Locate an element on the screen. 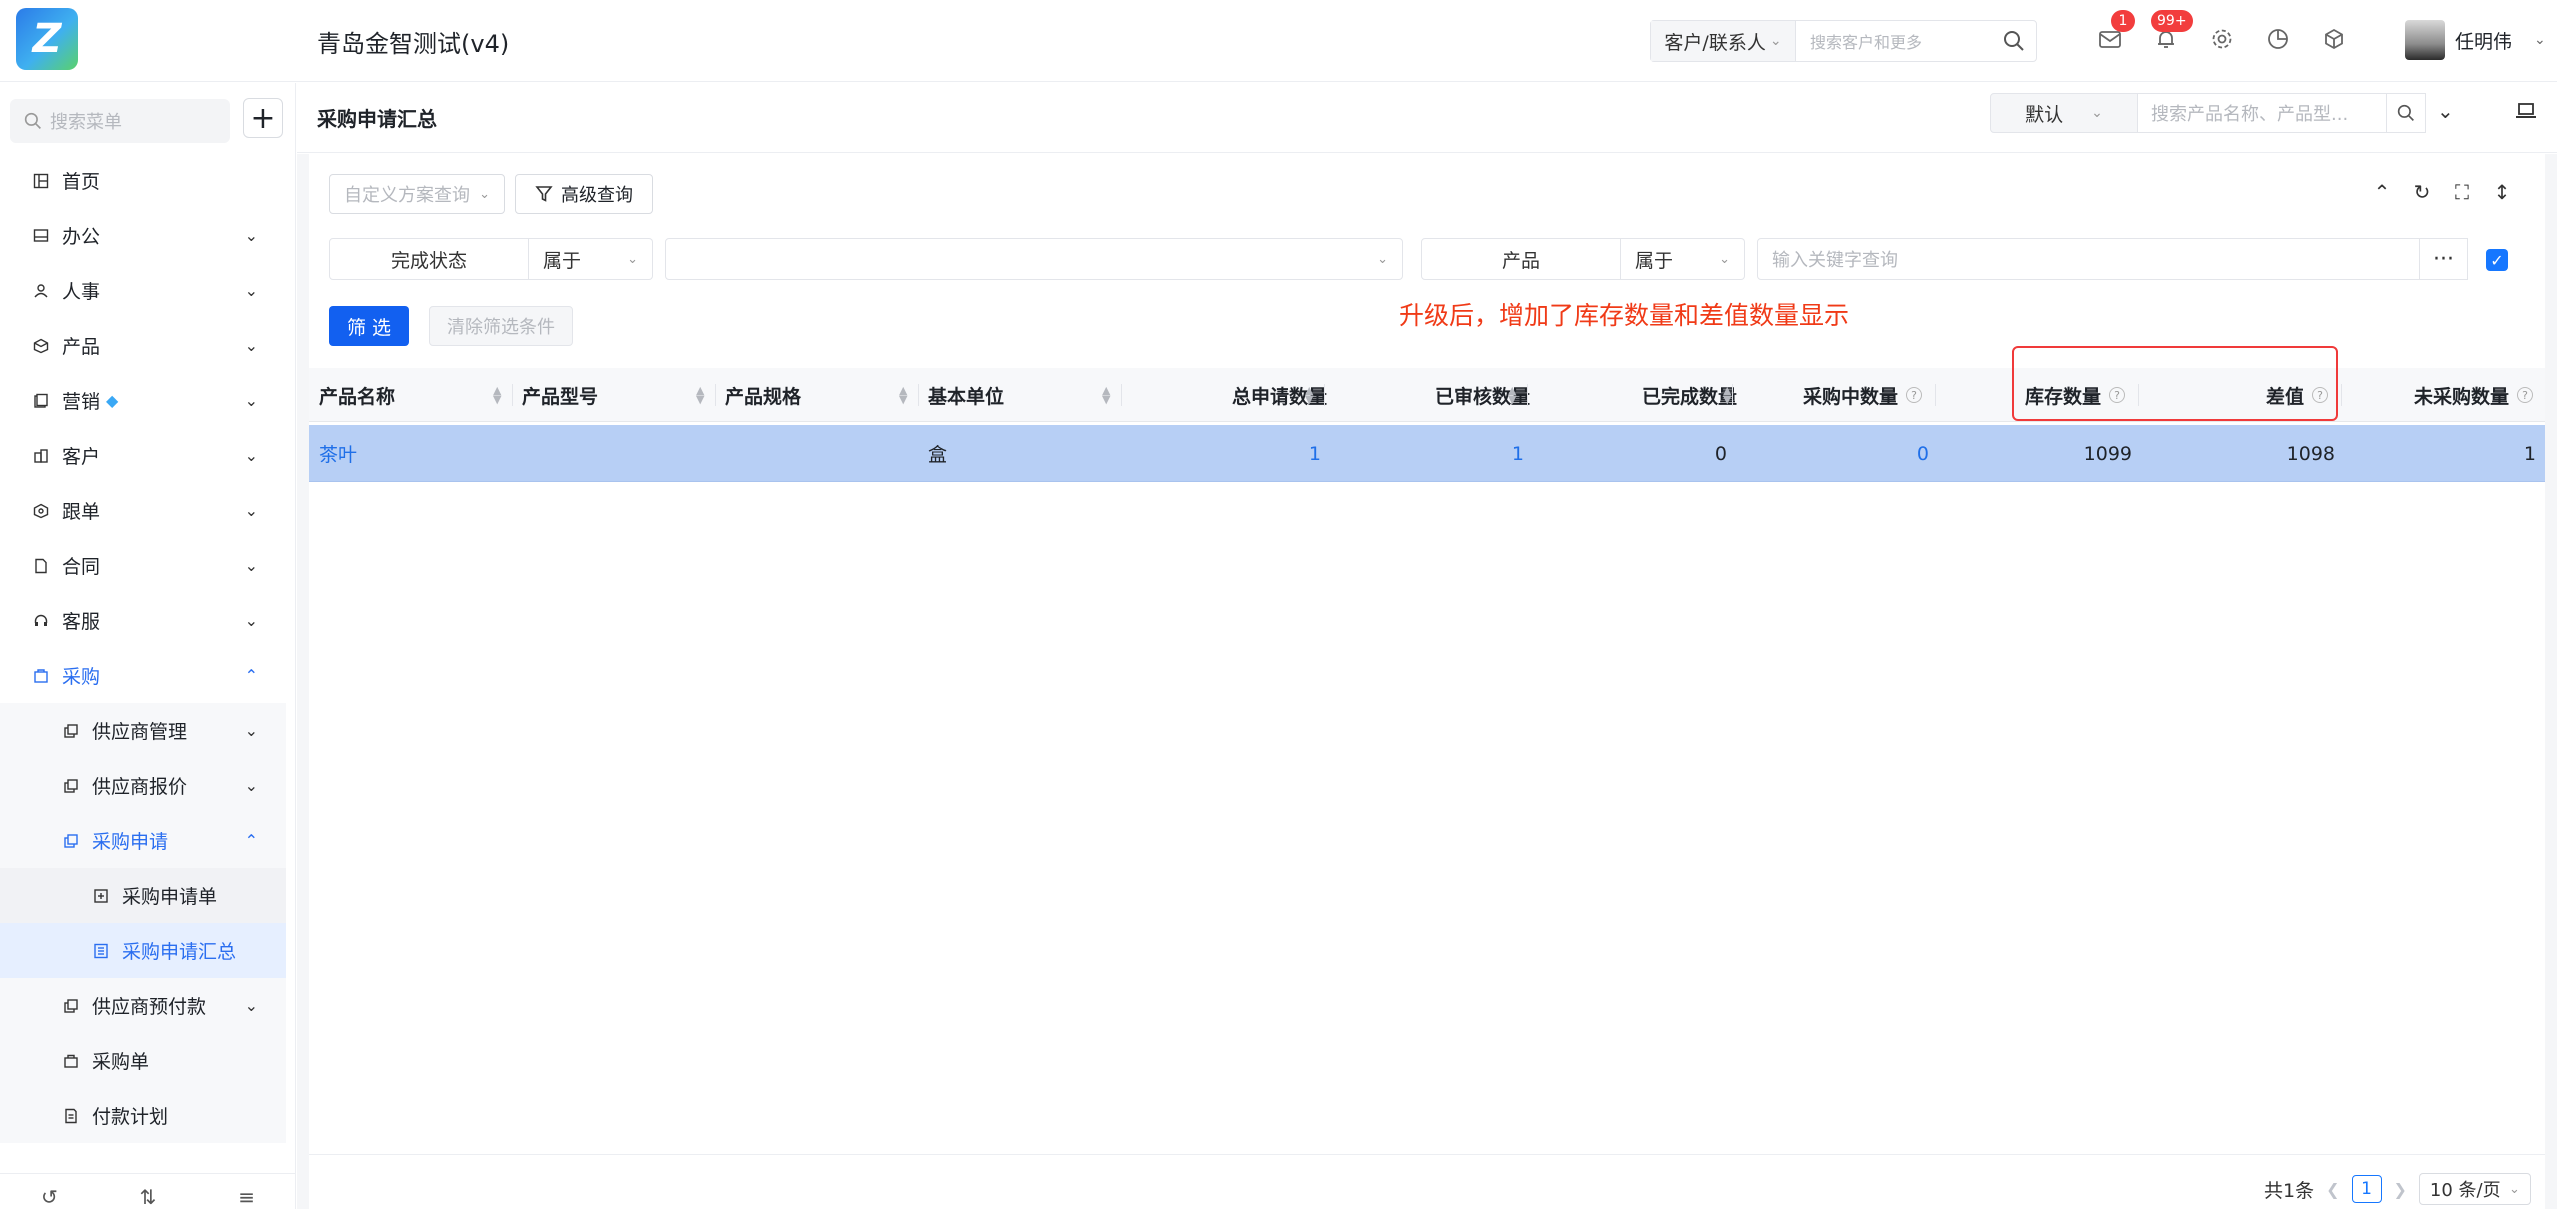  col-header: 产品型号 is located at coordinates (560, 395).